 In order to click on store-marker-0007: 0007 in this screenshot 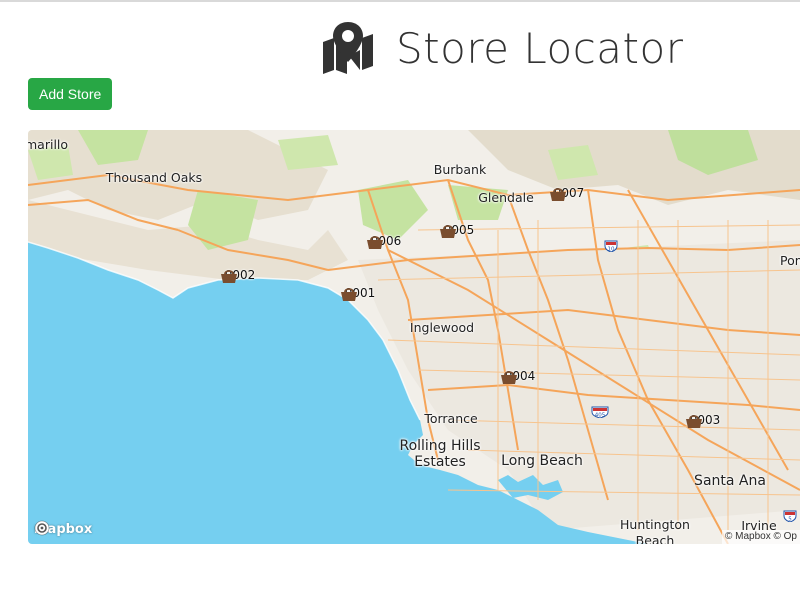, I will do `click(569, 193)`.